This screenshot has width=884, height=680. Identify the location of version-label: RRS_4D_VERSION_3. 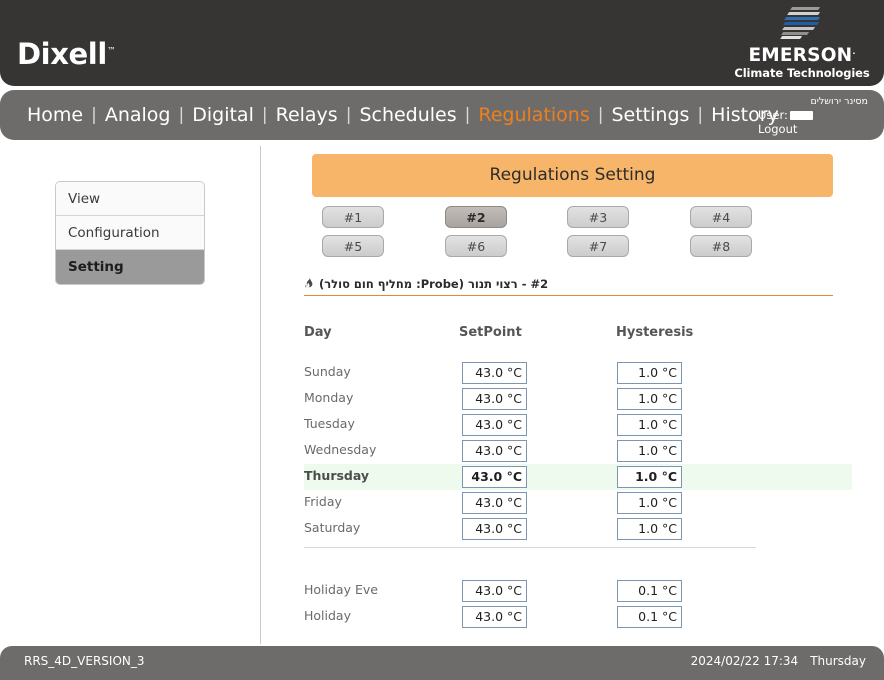
(84, 661).